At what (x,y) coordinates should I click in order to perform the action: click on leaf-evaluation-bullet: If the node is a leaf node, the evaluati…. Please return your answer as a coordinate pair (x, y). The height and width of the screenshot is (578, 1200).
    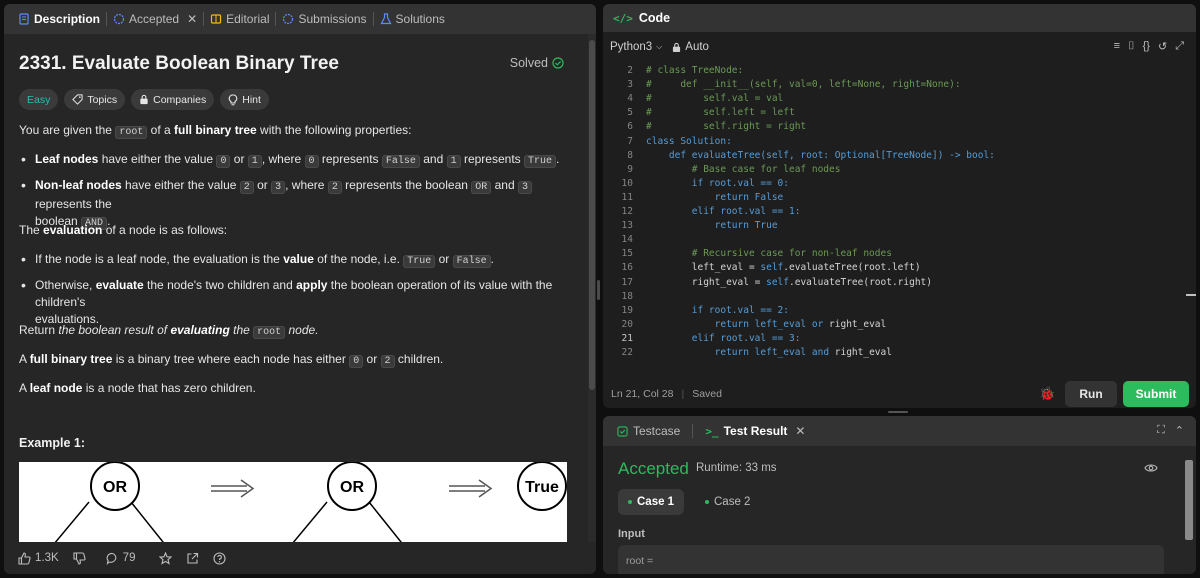
    Looking at the image, I should click on (291, 260).